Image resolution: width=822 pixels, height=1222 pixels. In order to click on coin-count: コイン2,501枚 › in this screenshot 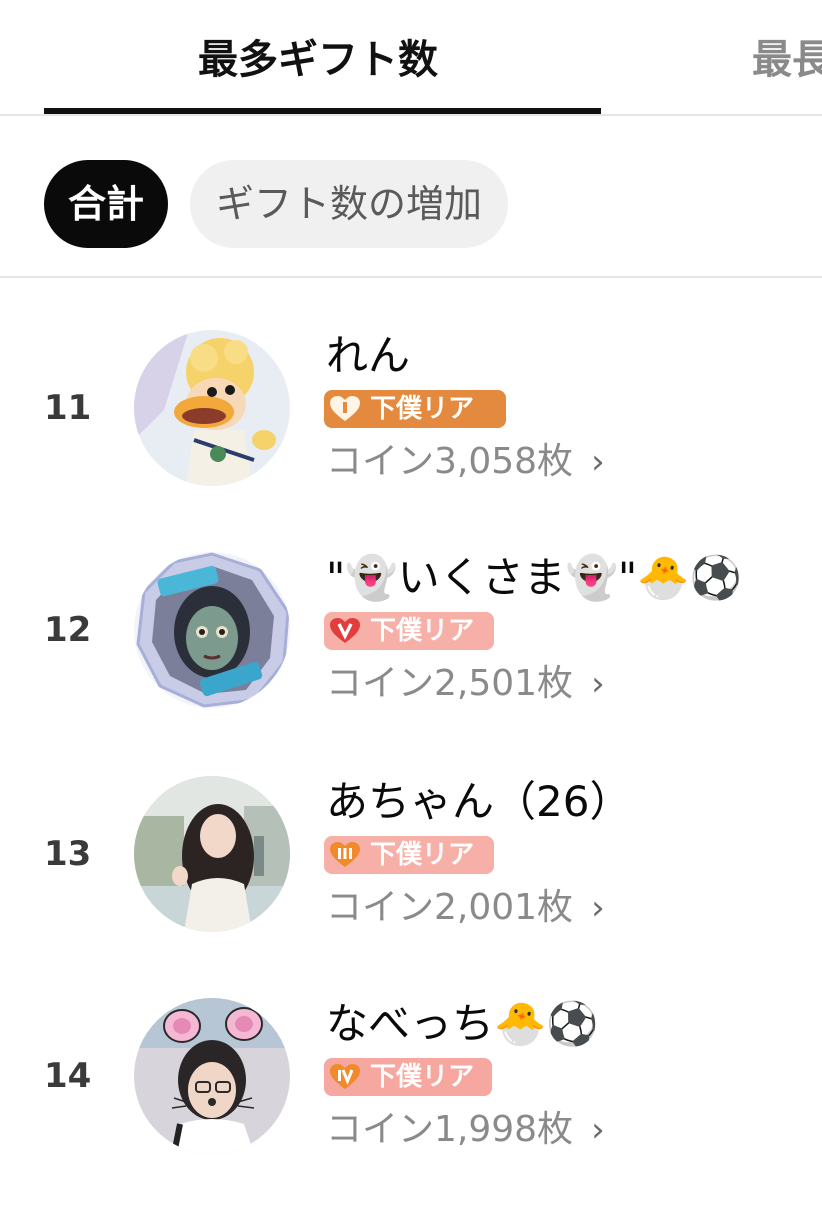, I will do `click(465, 684)`.